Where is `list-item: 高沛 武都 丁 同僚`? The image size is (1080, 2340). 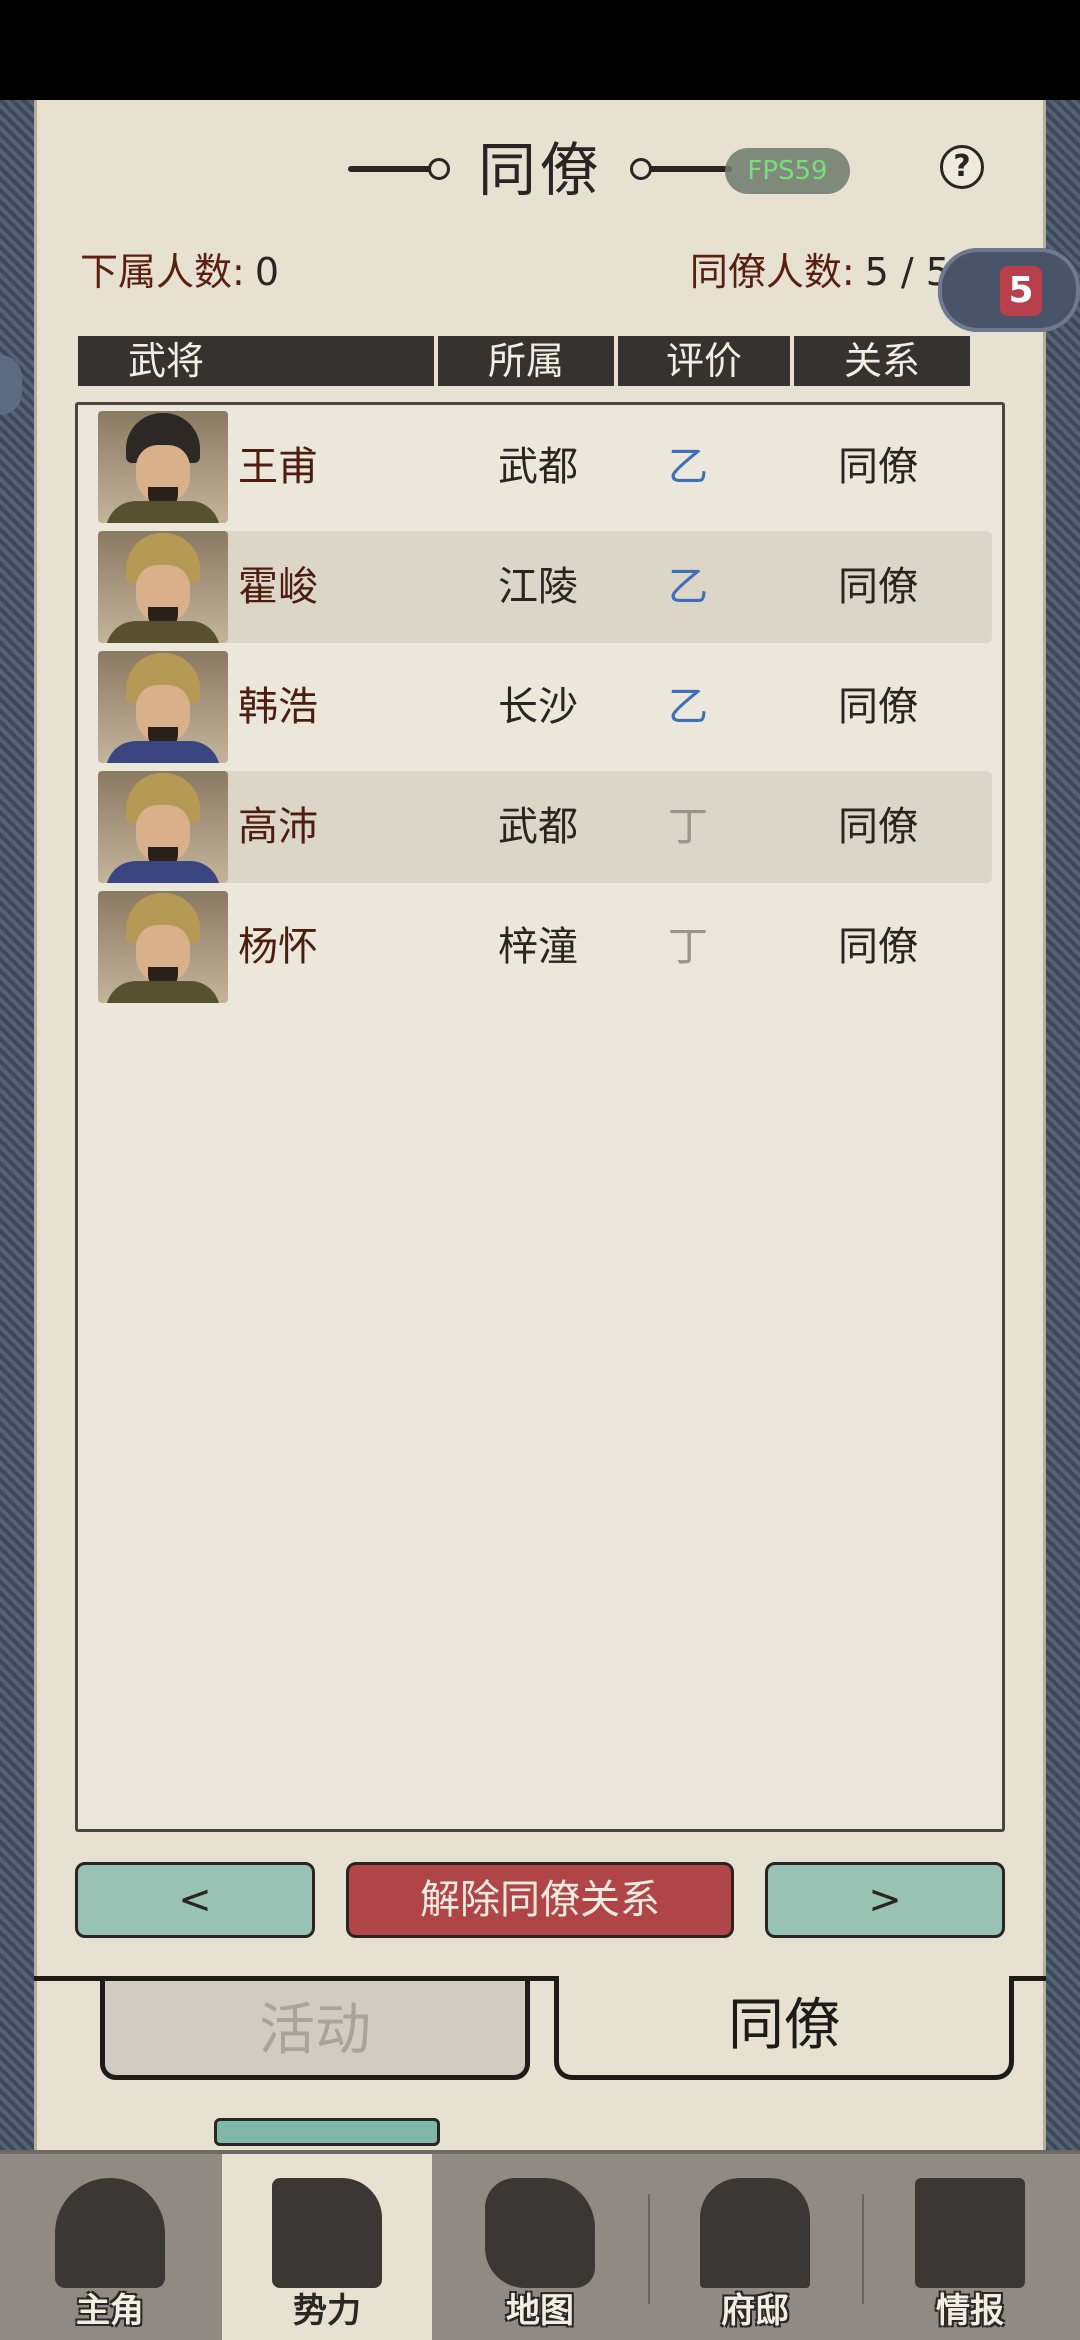 list-item: 高沛 武都 丁 同僚 is located at coordinates (545, 827).